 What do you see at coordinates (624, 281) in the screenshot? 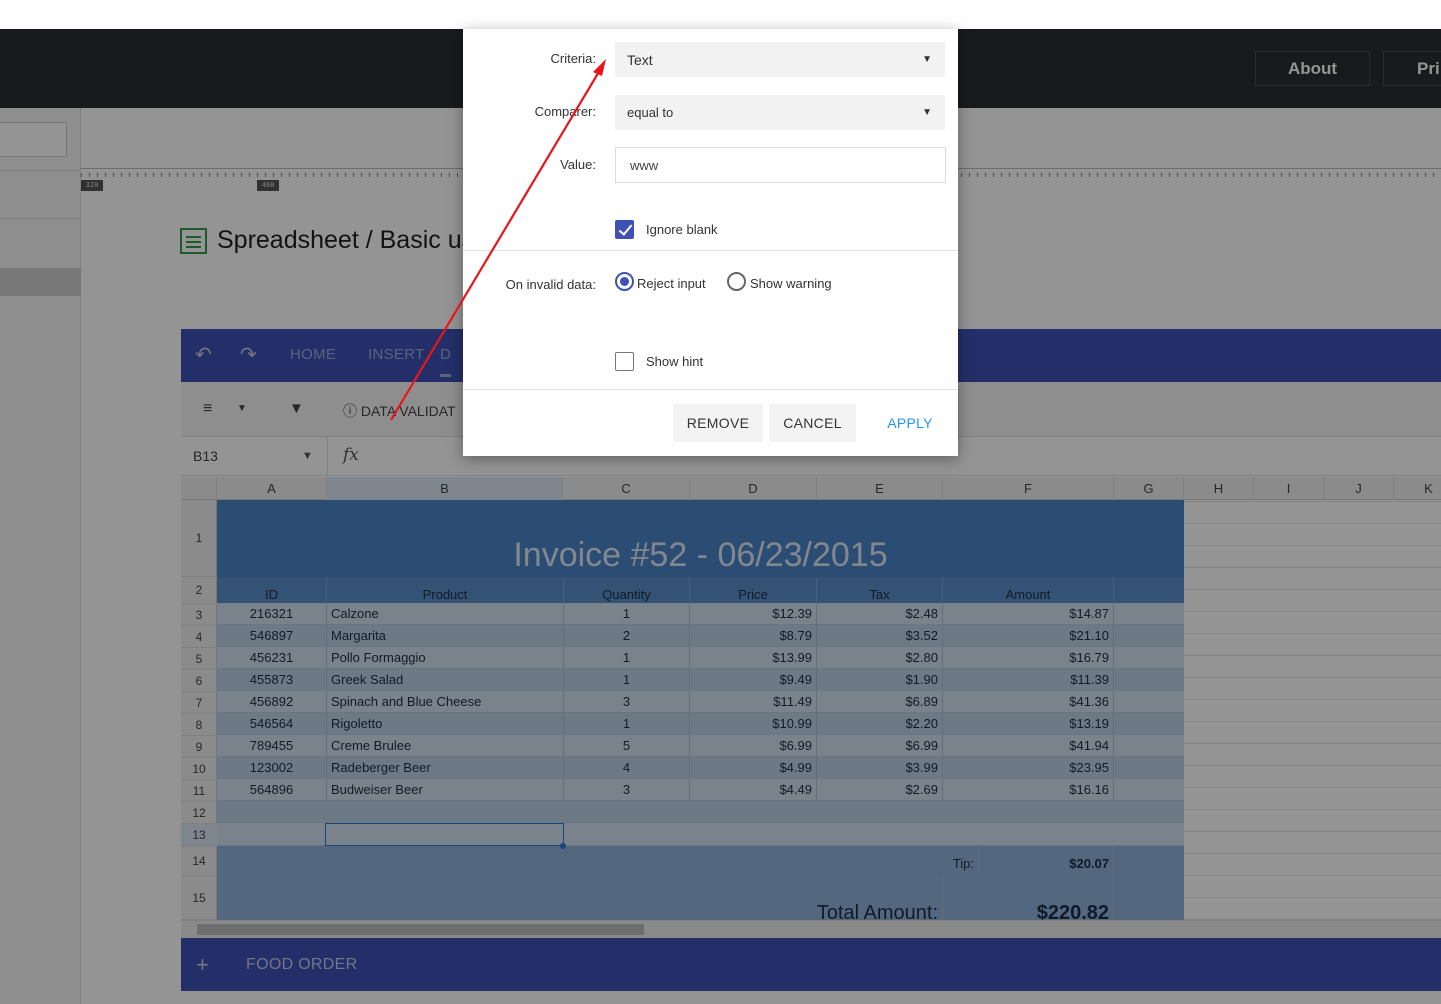
I see `reject-input-radio` at bounding box center [624, 281].